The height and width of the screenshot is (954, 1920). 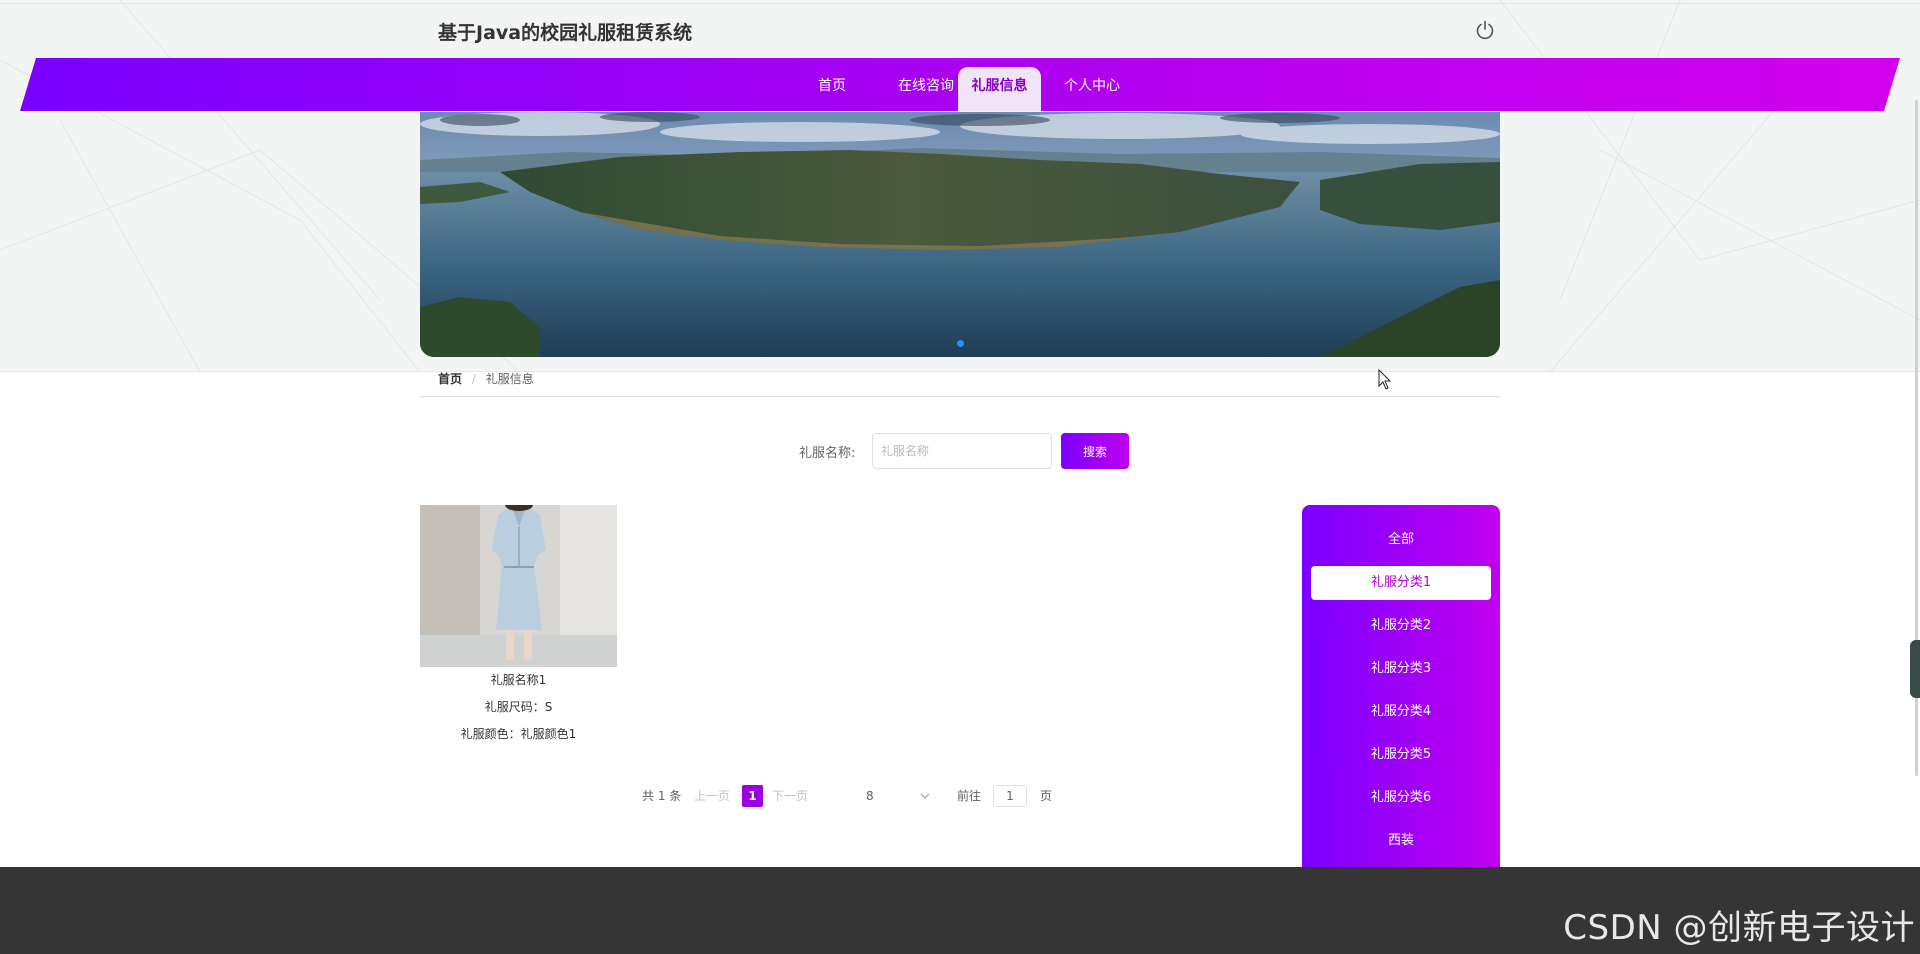 I want to click on page-size-select: 8, so click(x=881, y=796).